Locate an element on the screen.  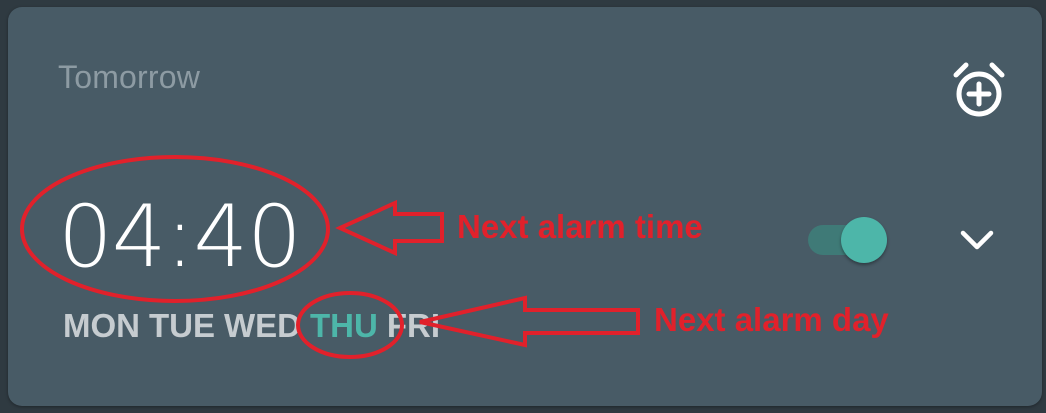
alarm-enabled-toggle is located at coordinates (849, 240).